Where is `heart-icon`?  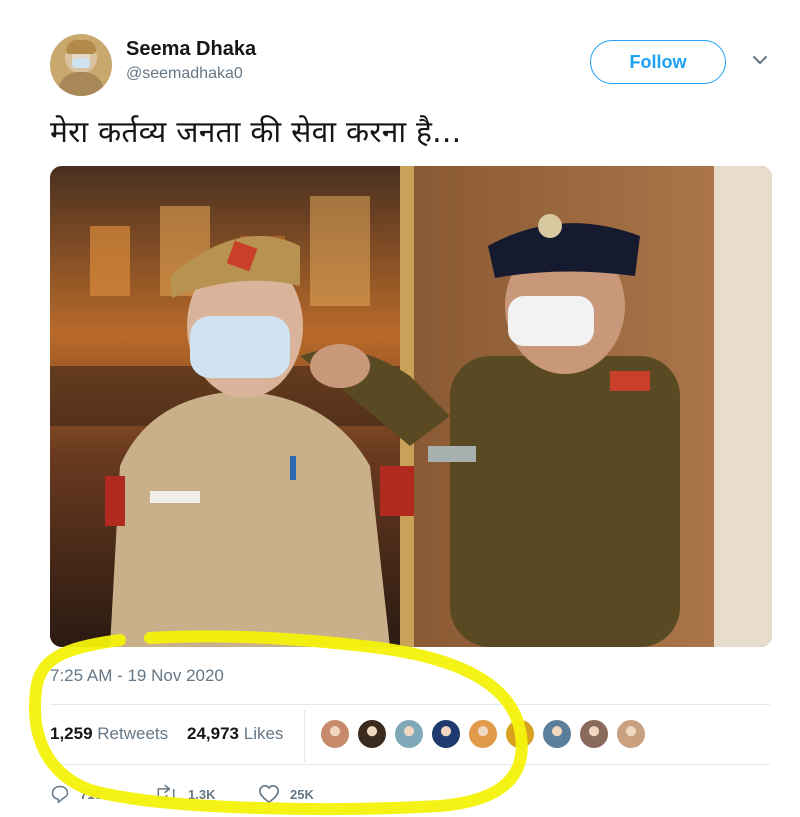 heart-icon is located at coordinates (269, 794).